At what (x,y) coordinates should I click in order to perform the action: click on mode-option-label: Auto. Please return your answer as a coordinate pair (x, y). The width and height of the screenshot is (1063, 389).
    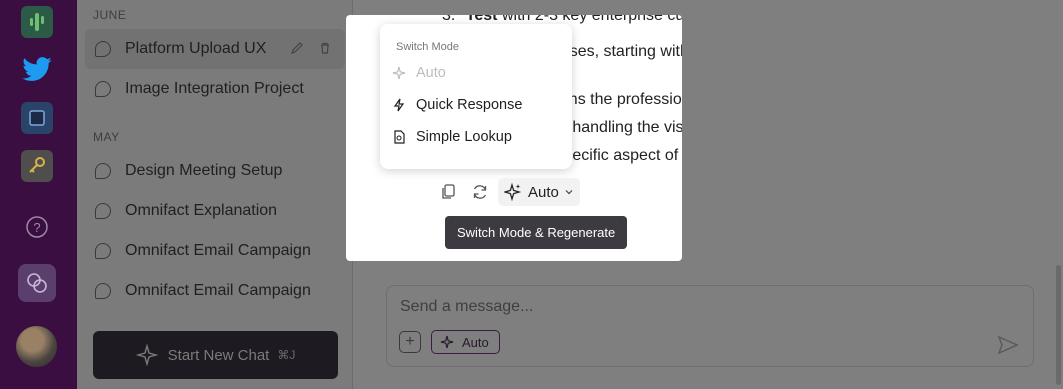
    Looking at the image, I should click on (431, 73).